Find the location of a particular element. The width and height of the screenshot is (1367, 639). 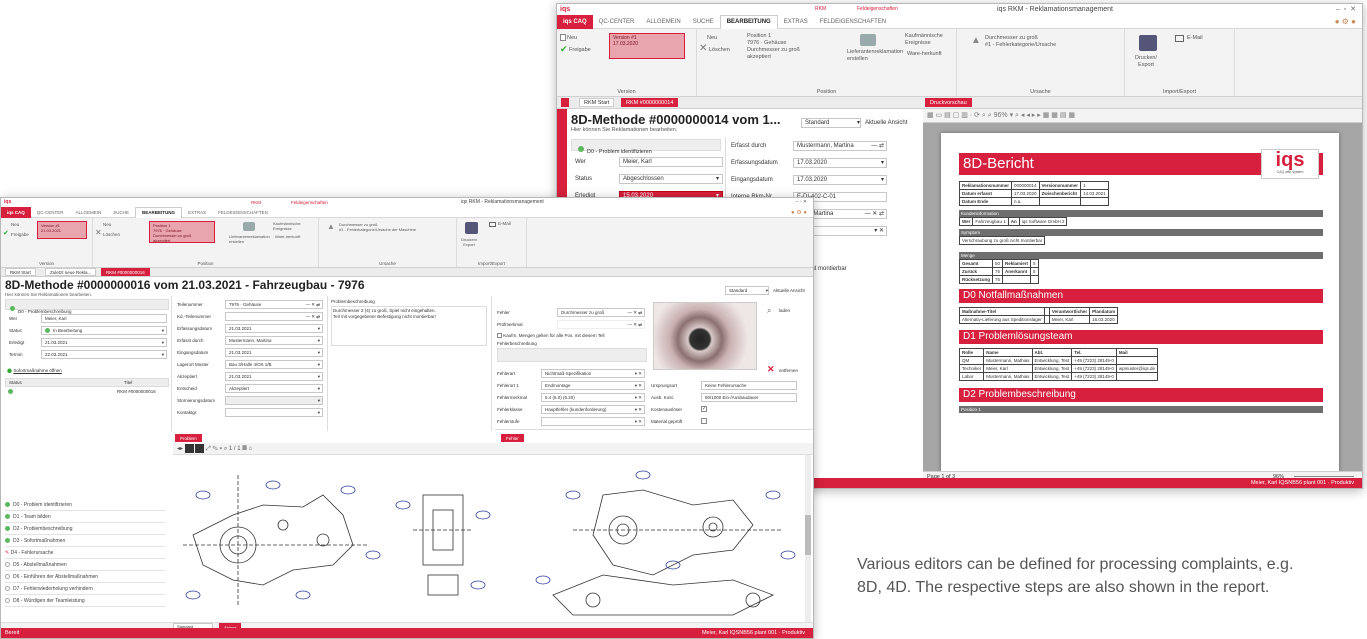

step-item: D1 - Team bilden is located at coordinates (85, 517).